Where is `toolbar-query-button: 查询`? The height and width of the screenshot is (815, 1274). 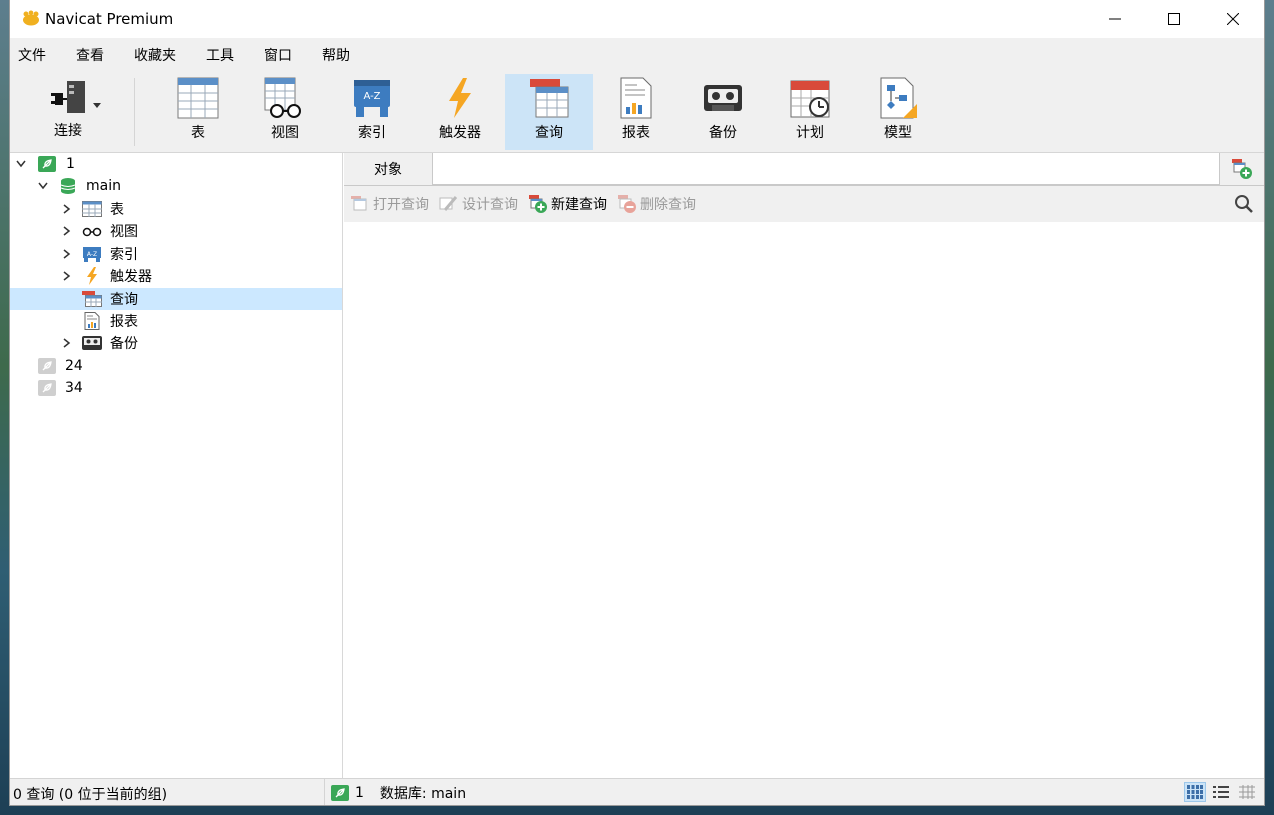 toolbar-query-button: 查询 is located at coordinates (549, 112).